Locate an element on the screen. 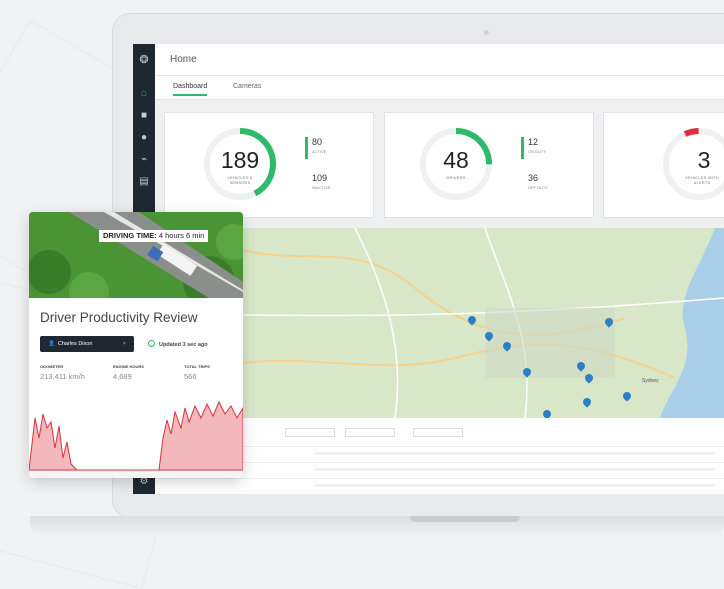 Image resolution: width=724 pixels, height=589 pixels. odometer-label: ODOMETER is located at coordinates (52, 366).